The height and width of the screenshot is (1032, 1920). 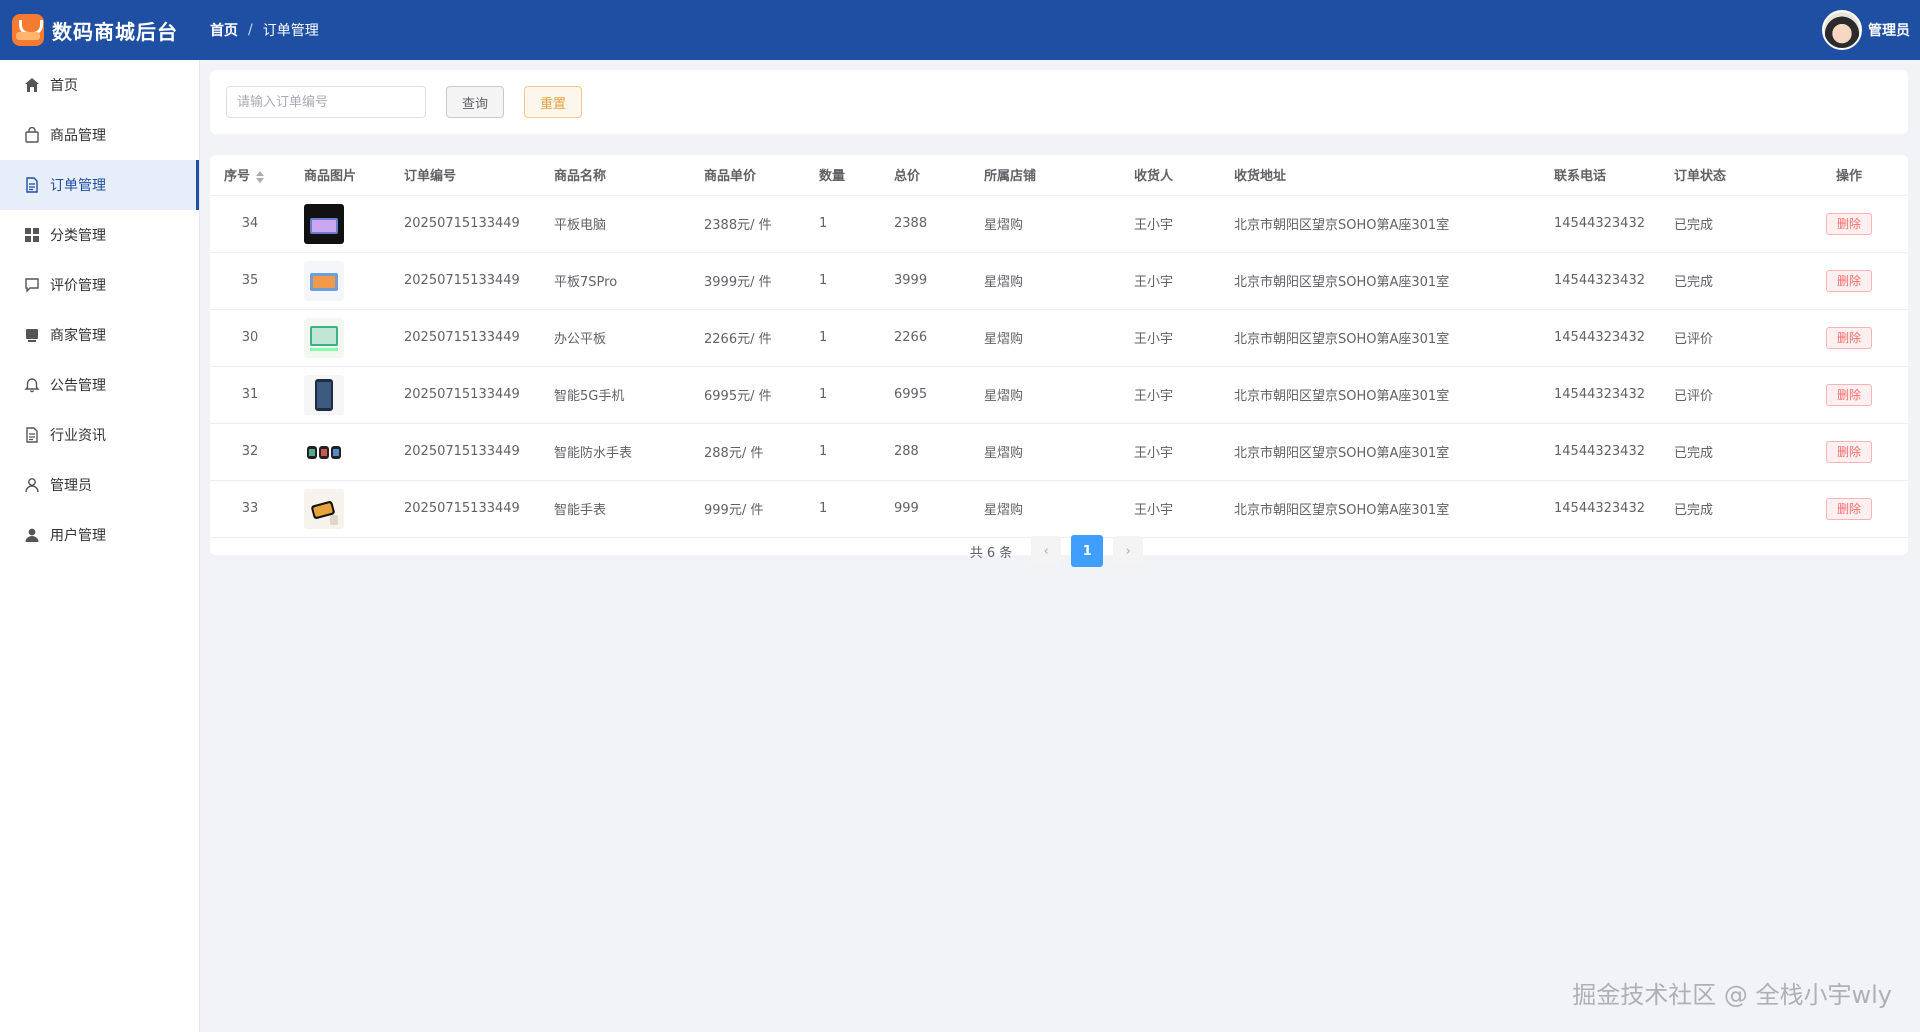 I want to click on sidebar-item-reviews: 评价管理, so click(x=99, y=285).